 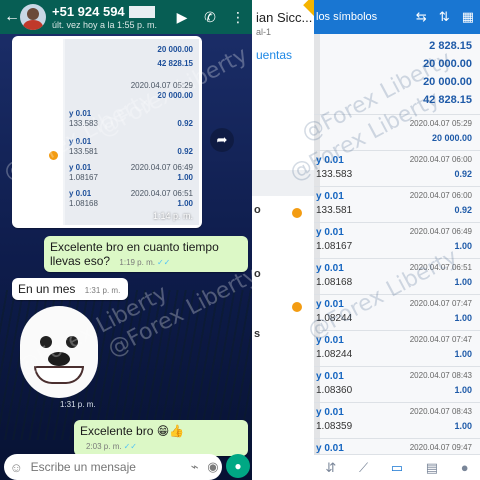 I want to click on message-text: En un mes, so click(x=47, y=289).